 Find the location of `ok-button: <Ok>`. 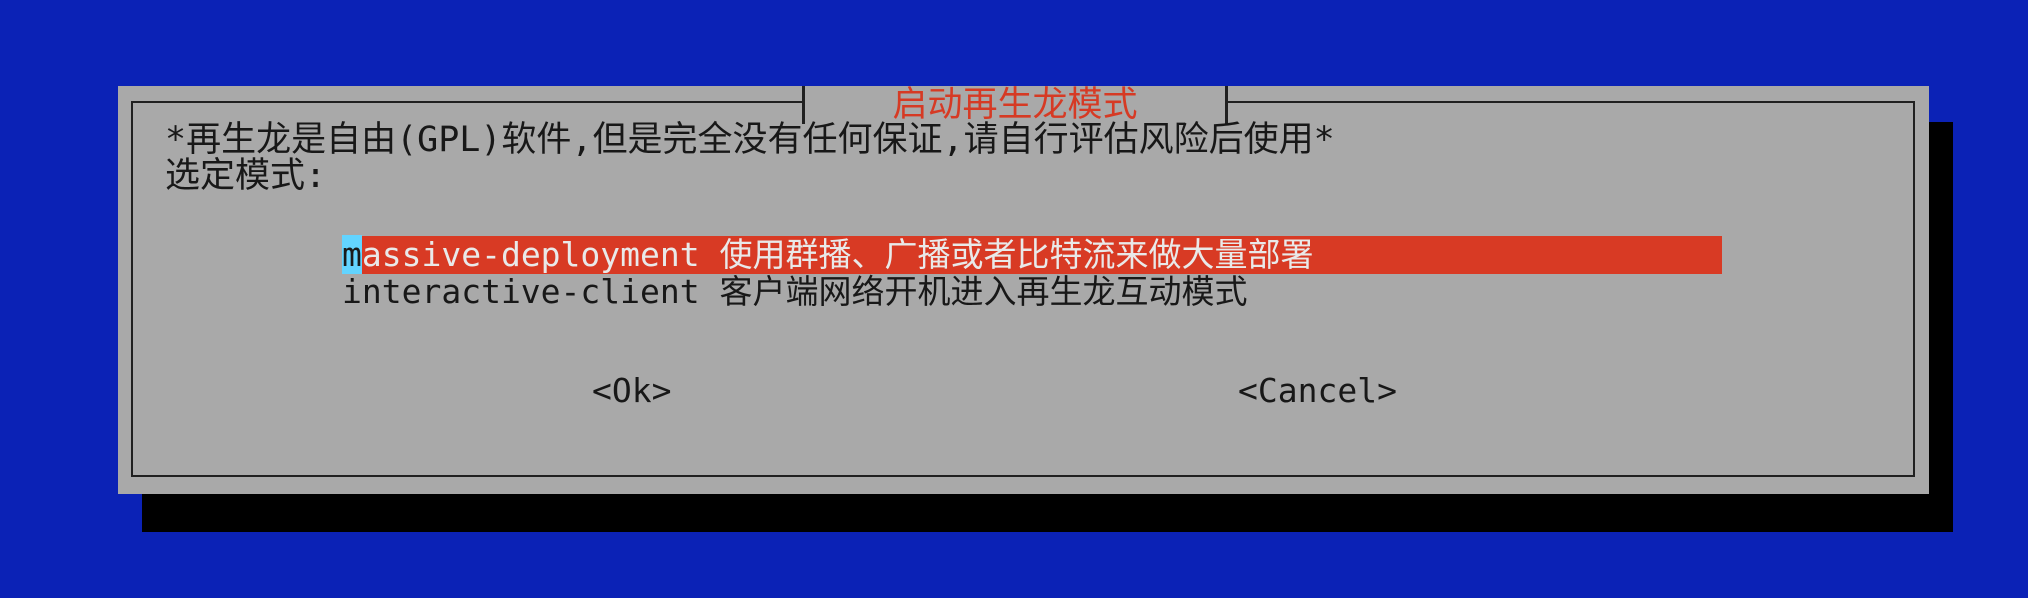

ok-button: <Ok> is located at coordinates (631, 391).